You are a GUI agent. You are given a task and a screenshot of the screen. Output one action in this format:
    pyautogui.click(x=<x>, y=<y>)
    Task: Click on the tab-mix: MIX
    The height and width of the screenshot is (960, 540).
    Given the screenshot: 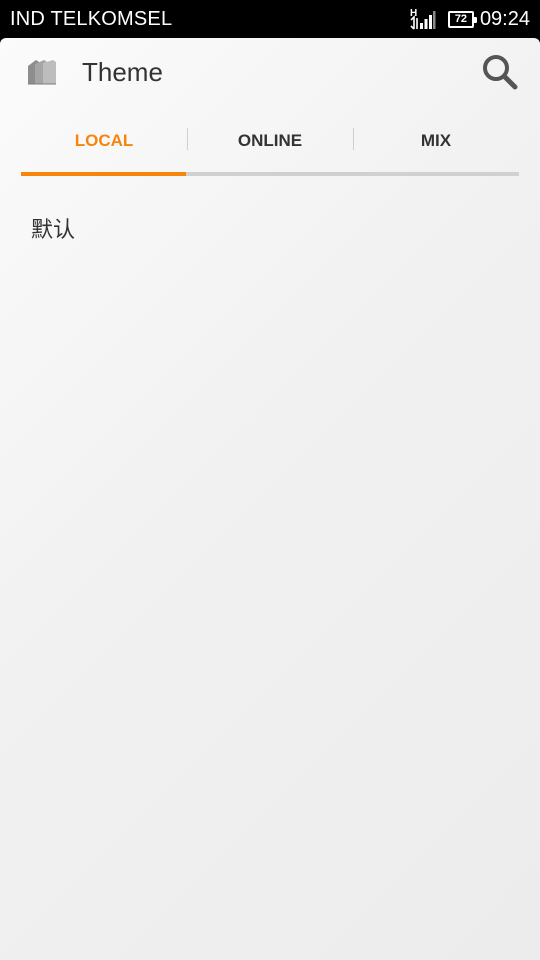 What is the action you would take?
    pyautogui.click(x=436, y=141)
    